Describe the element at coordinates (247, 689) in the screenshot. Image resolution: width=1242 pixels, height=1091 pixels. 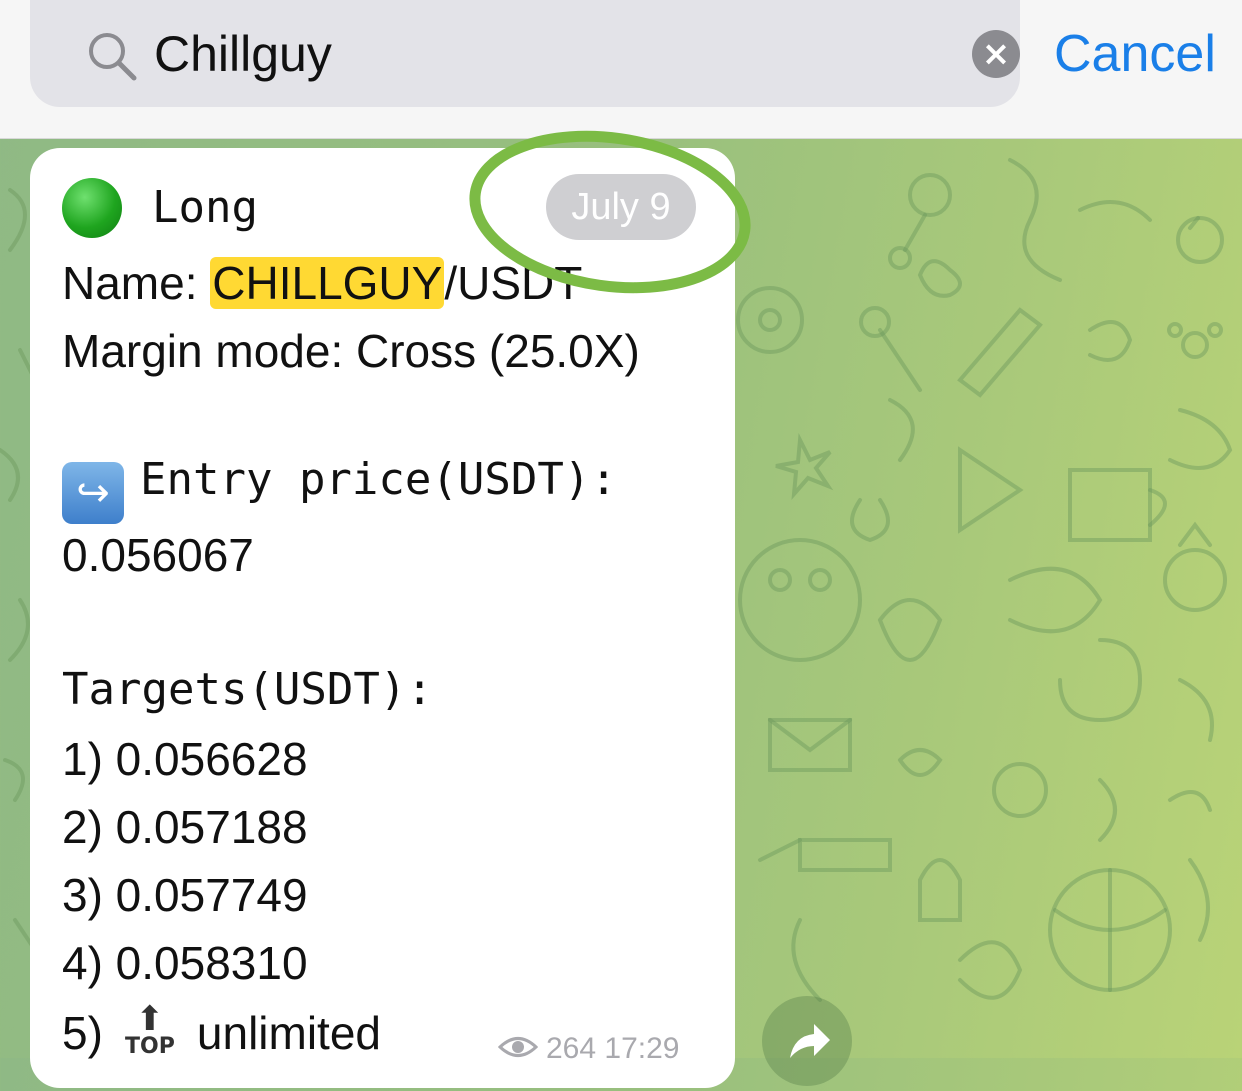
I see `targets-label: Targets(USDT):` at that location.